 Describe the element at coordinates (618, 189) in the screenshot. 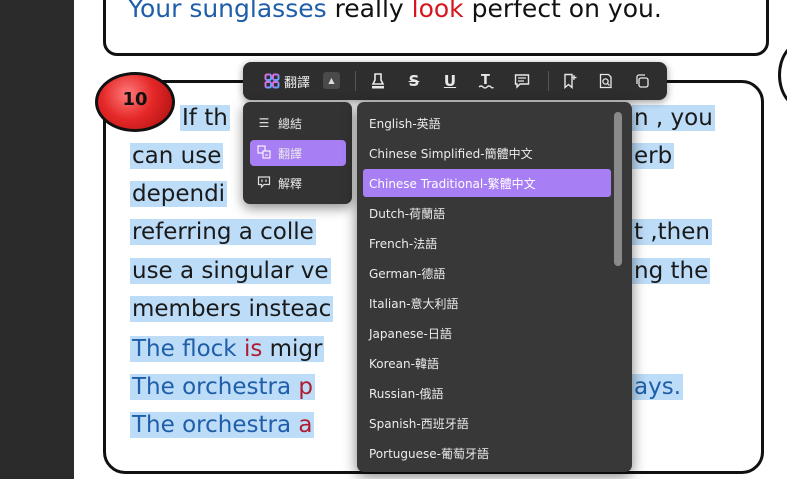

I see `dropdown-scrollbar-thumb` at that location.